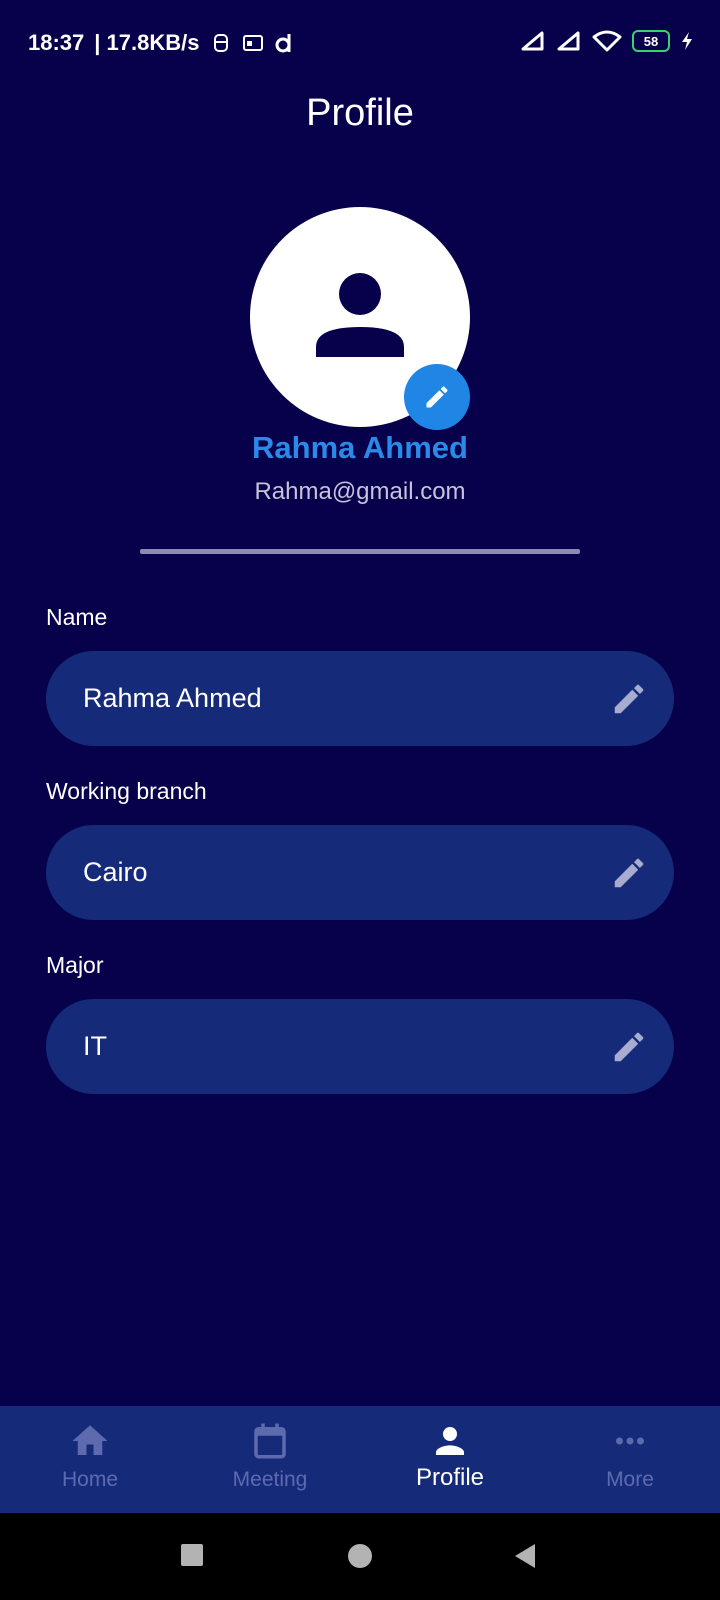 The width and height of the screenshot is (720, 1600). What do you see at coordinates (270, 1441) in the screenshot?
I see `calendar-icon` at bounding box center [270, 1441].